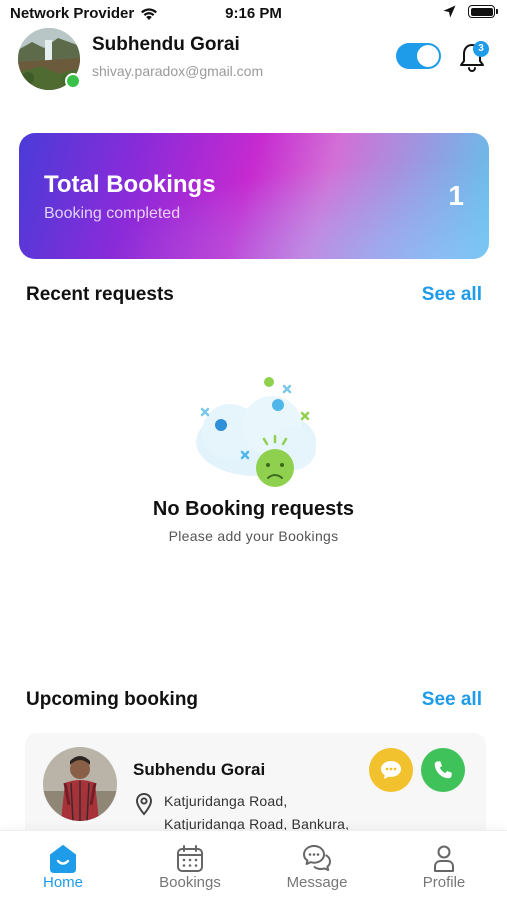 Image resolution: width=507 pixels, height=900 pixels. Describe the element at coordinates (63, 859) in the screenshot. I see `home-icon` at that location.